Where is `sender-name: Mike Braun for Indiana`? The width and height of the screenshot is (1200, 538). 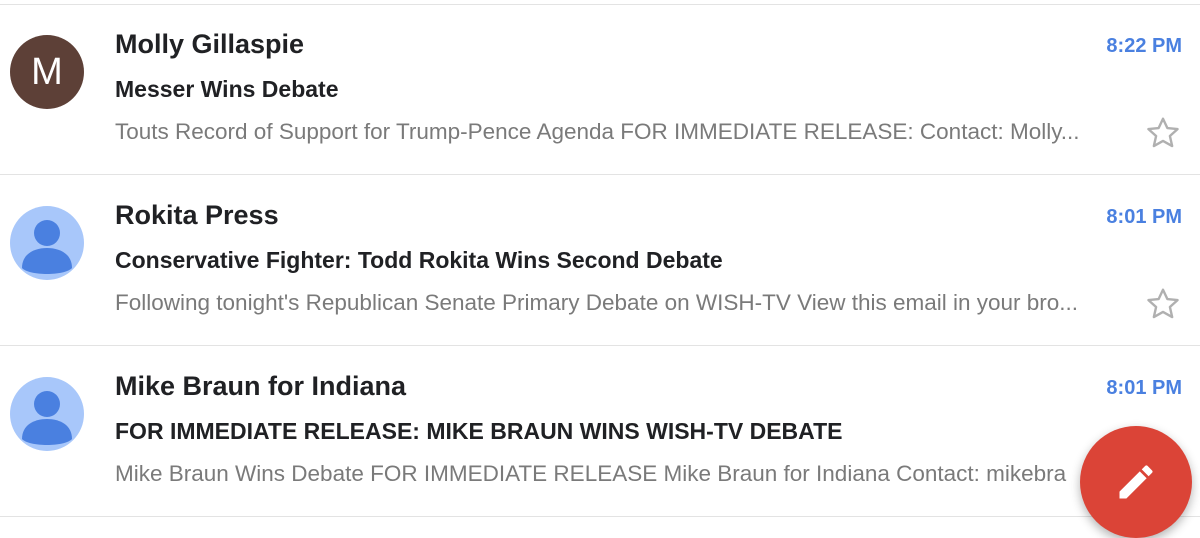
sender-name: Mike Braun for Indiana is located at coordinates (261, 386).